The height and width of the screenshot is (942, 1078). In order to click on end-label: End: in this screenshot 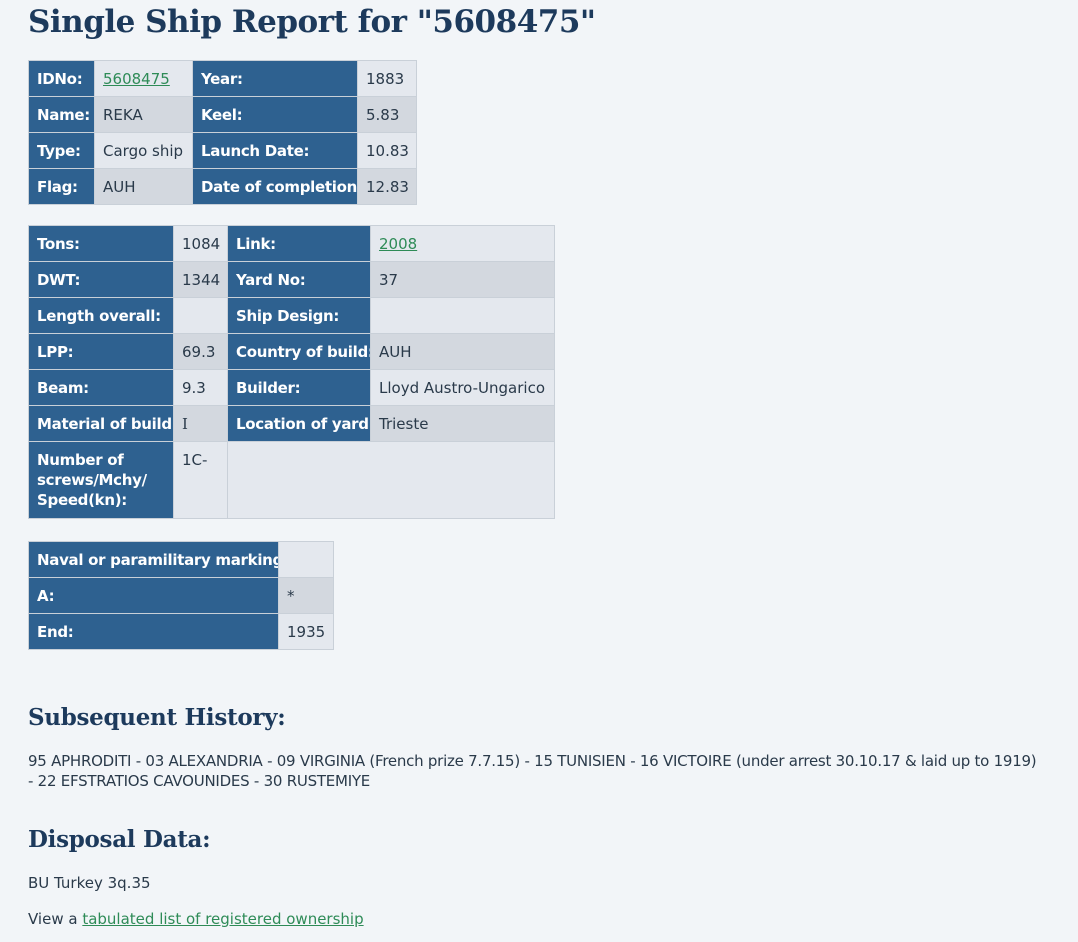, I will do `click(153, 631)`.